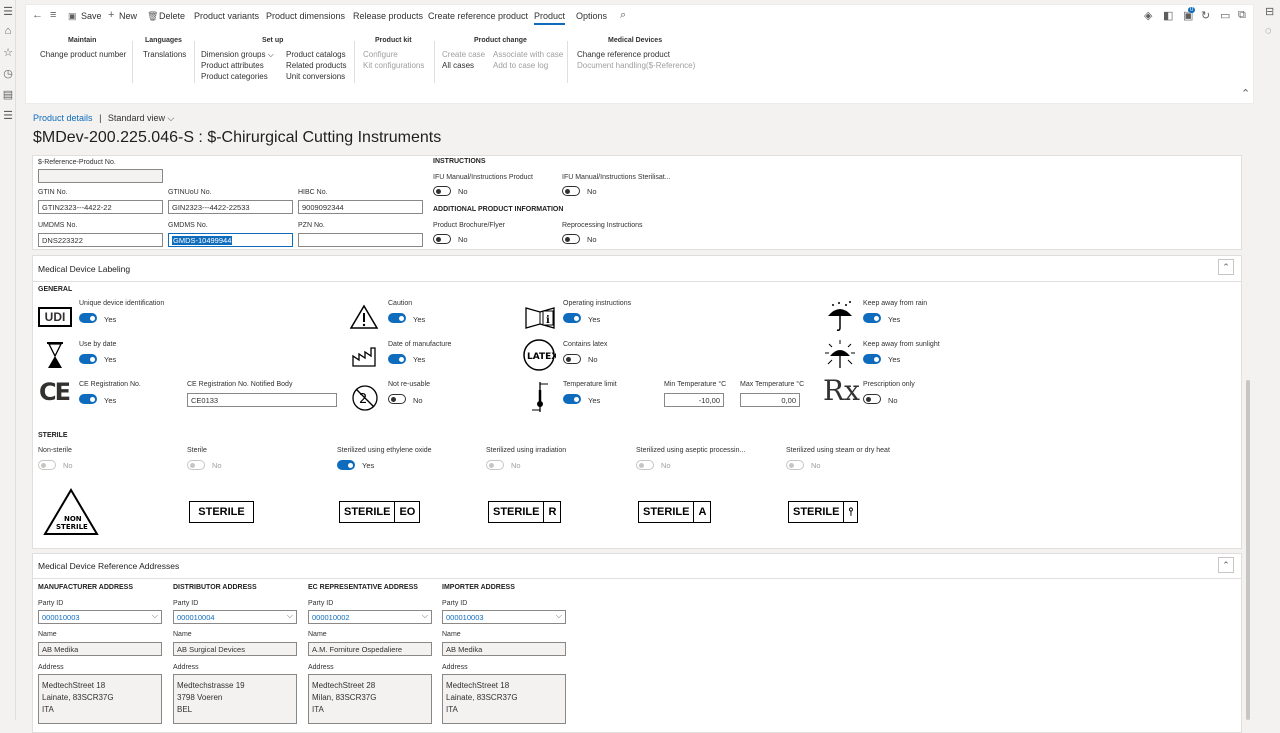  What do you see at coordinates (234, 76) in the screenshot?
I see `product-categories-button: Product categories` at bounding box center [234, 76].